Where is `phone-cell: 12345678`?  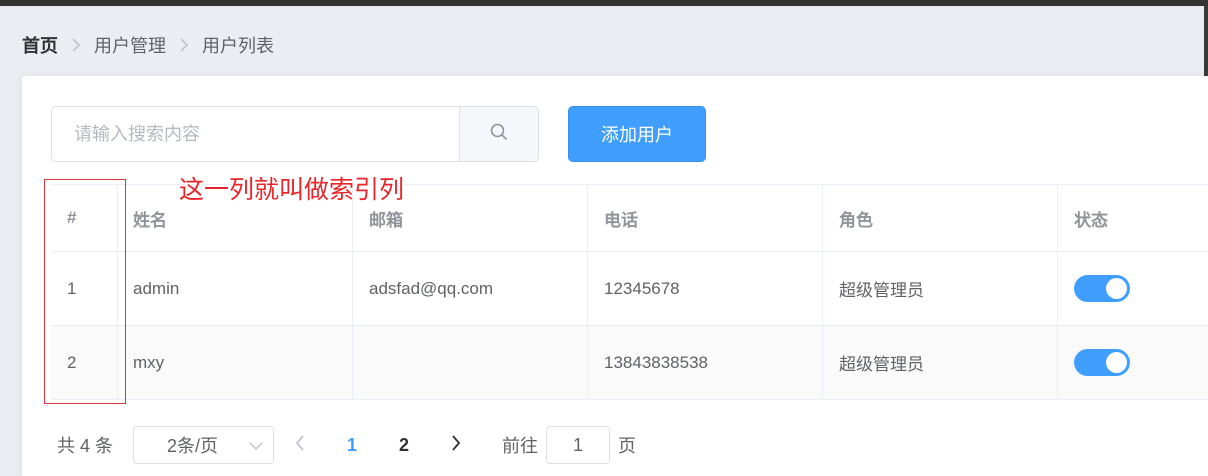 phone-cell: 12345678 is located at coordinates (705, 288).